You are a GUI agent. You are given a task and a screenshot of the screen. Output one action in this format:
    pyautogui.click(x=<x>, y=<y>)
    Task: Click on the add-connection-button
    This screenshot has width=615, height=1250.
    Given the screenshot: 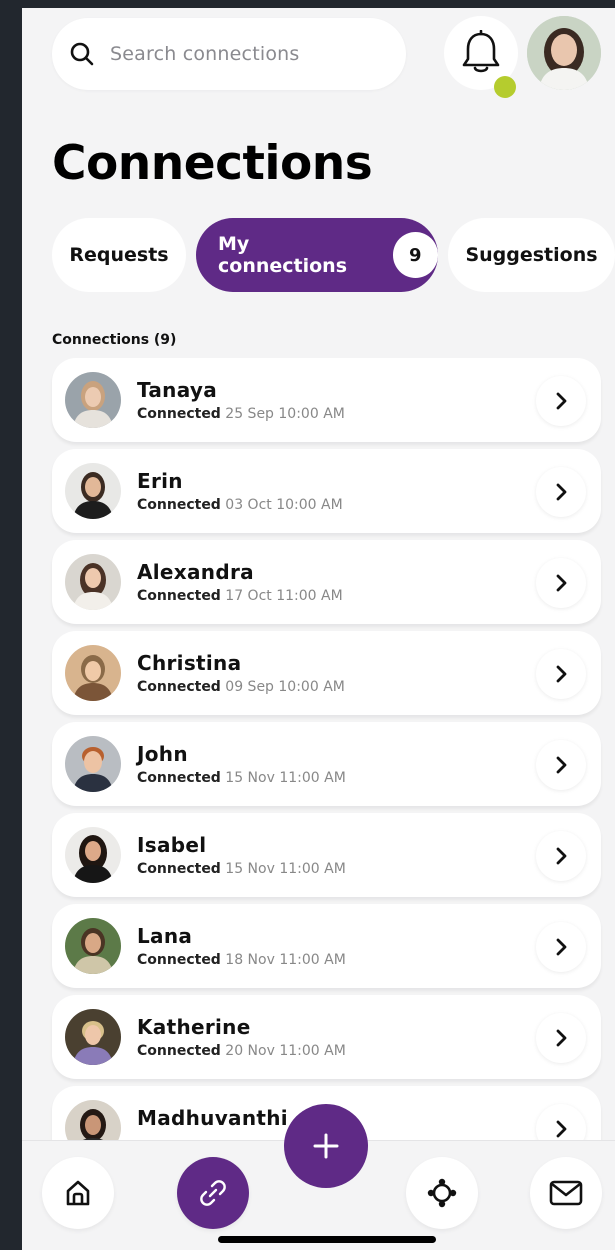 What is the action you would take?
    pyautogui.click(x=326, y=1146)
    